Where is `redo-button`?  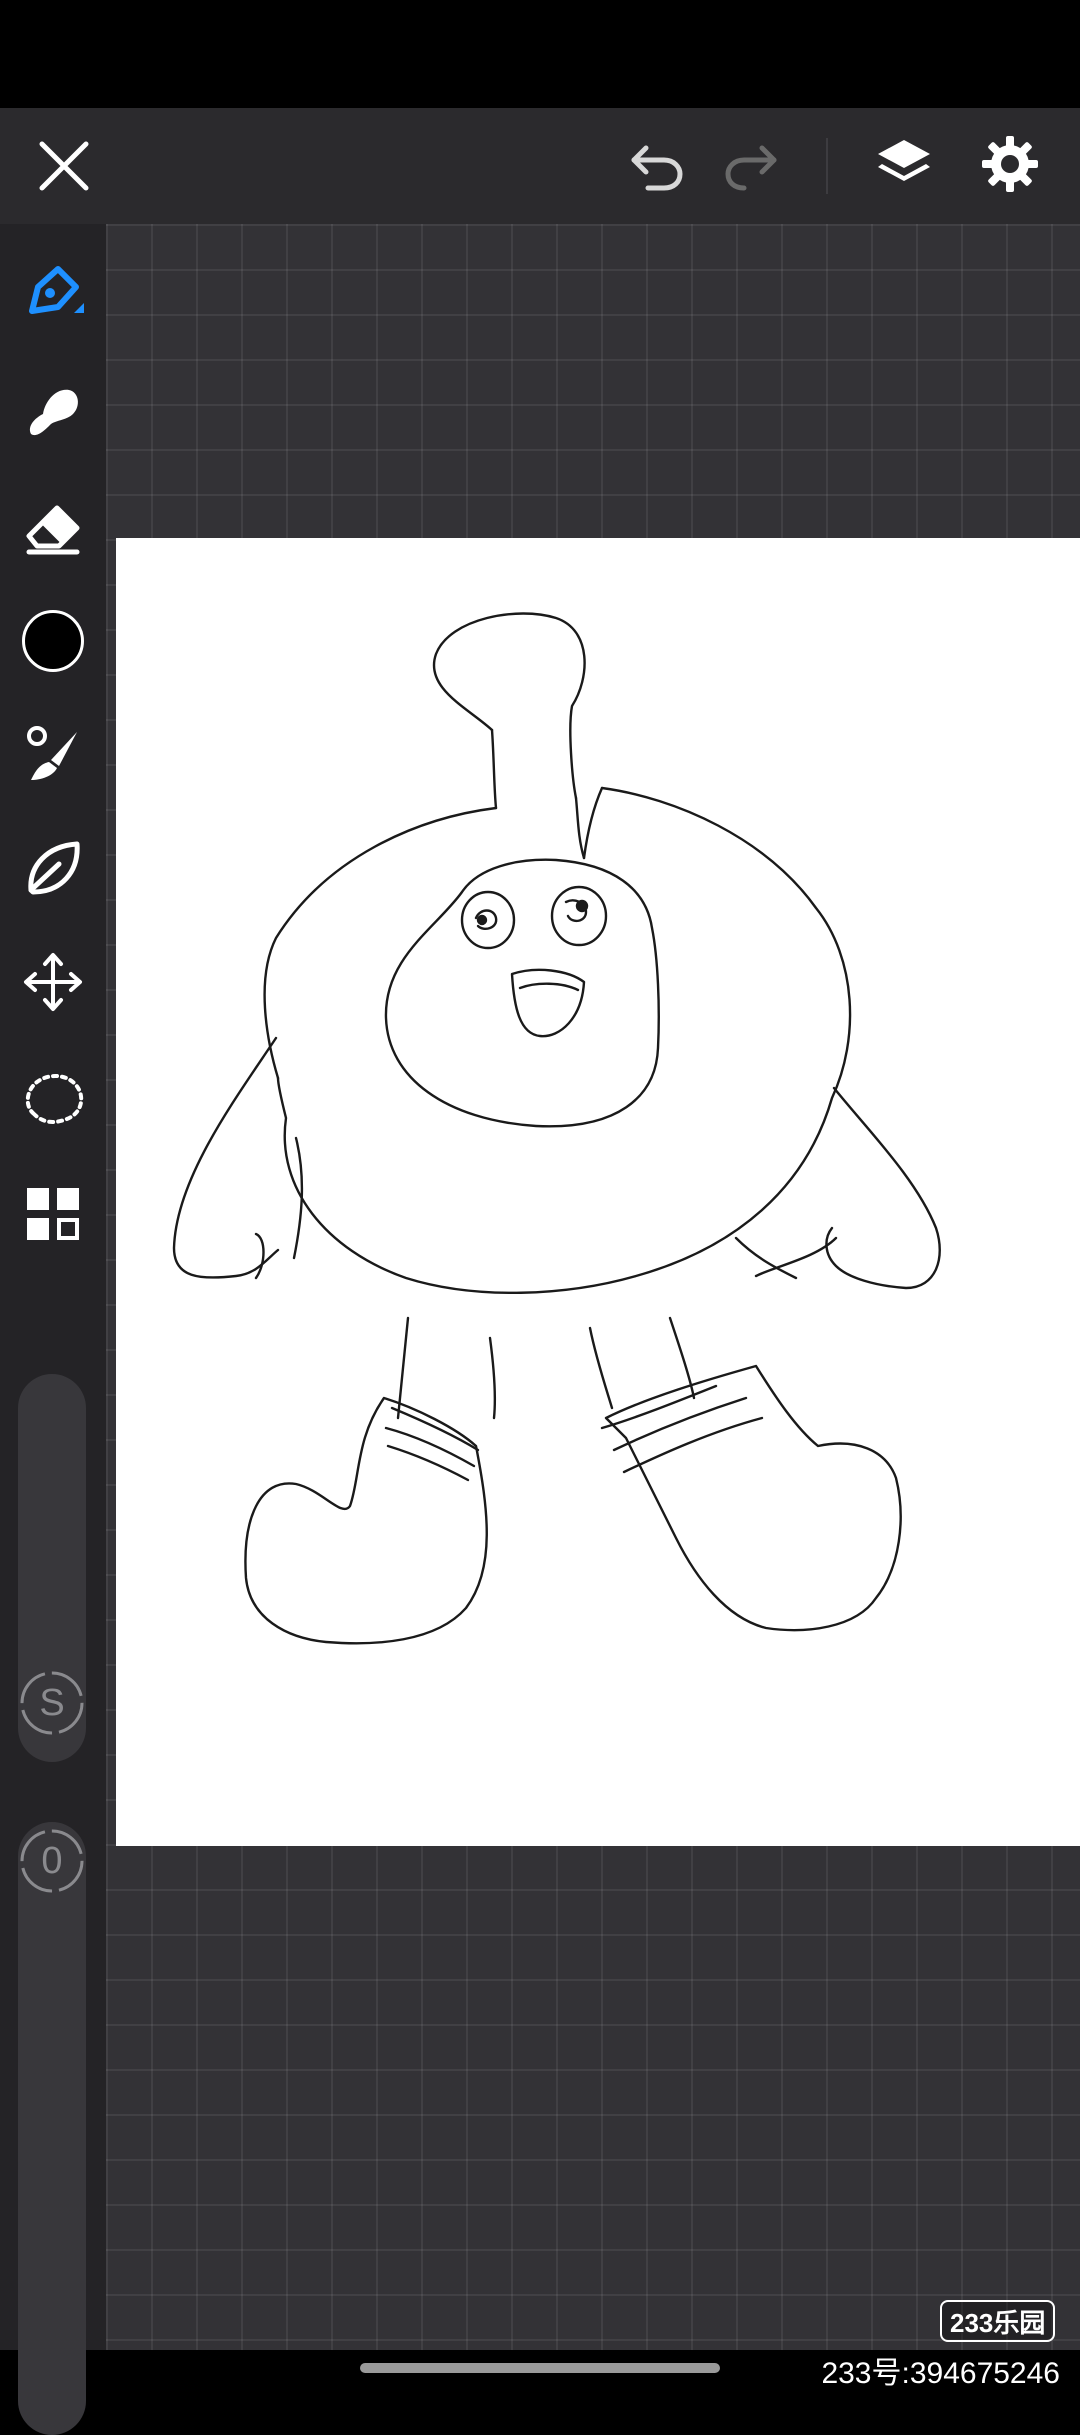 redo-button is located at coordinates (752, 166).